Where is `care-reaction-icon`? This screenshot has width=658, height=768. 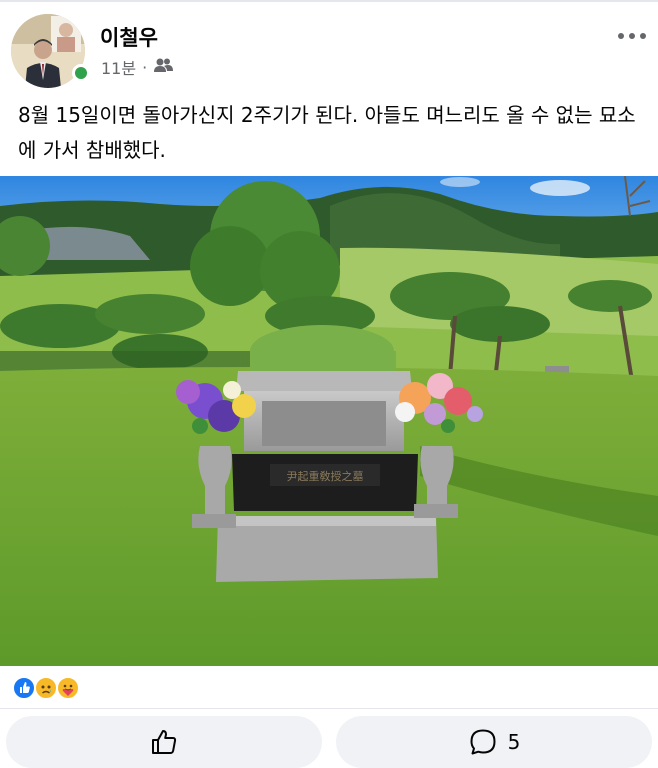 care-reaction-icon is located at coordinates (68, 688).